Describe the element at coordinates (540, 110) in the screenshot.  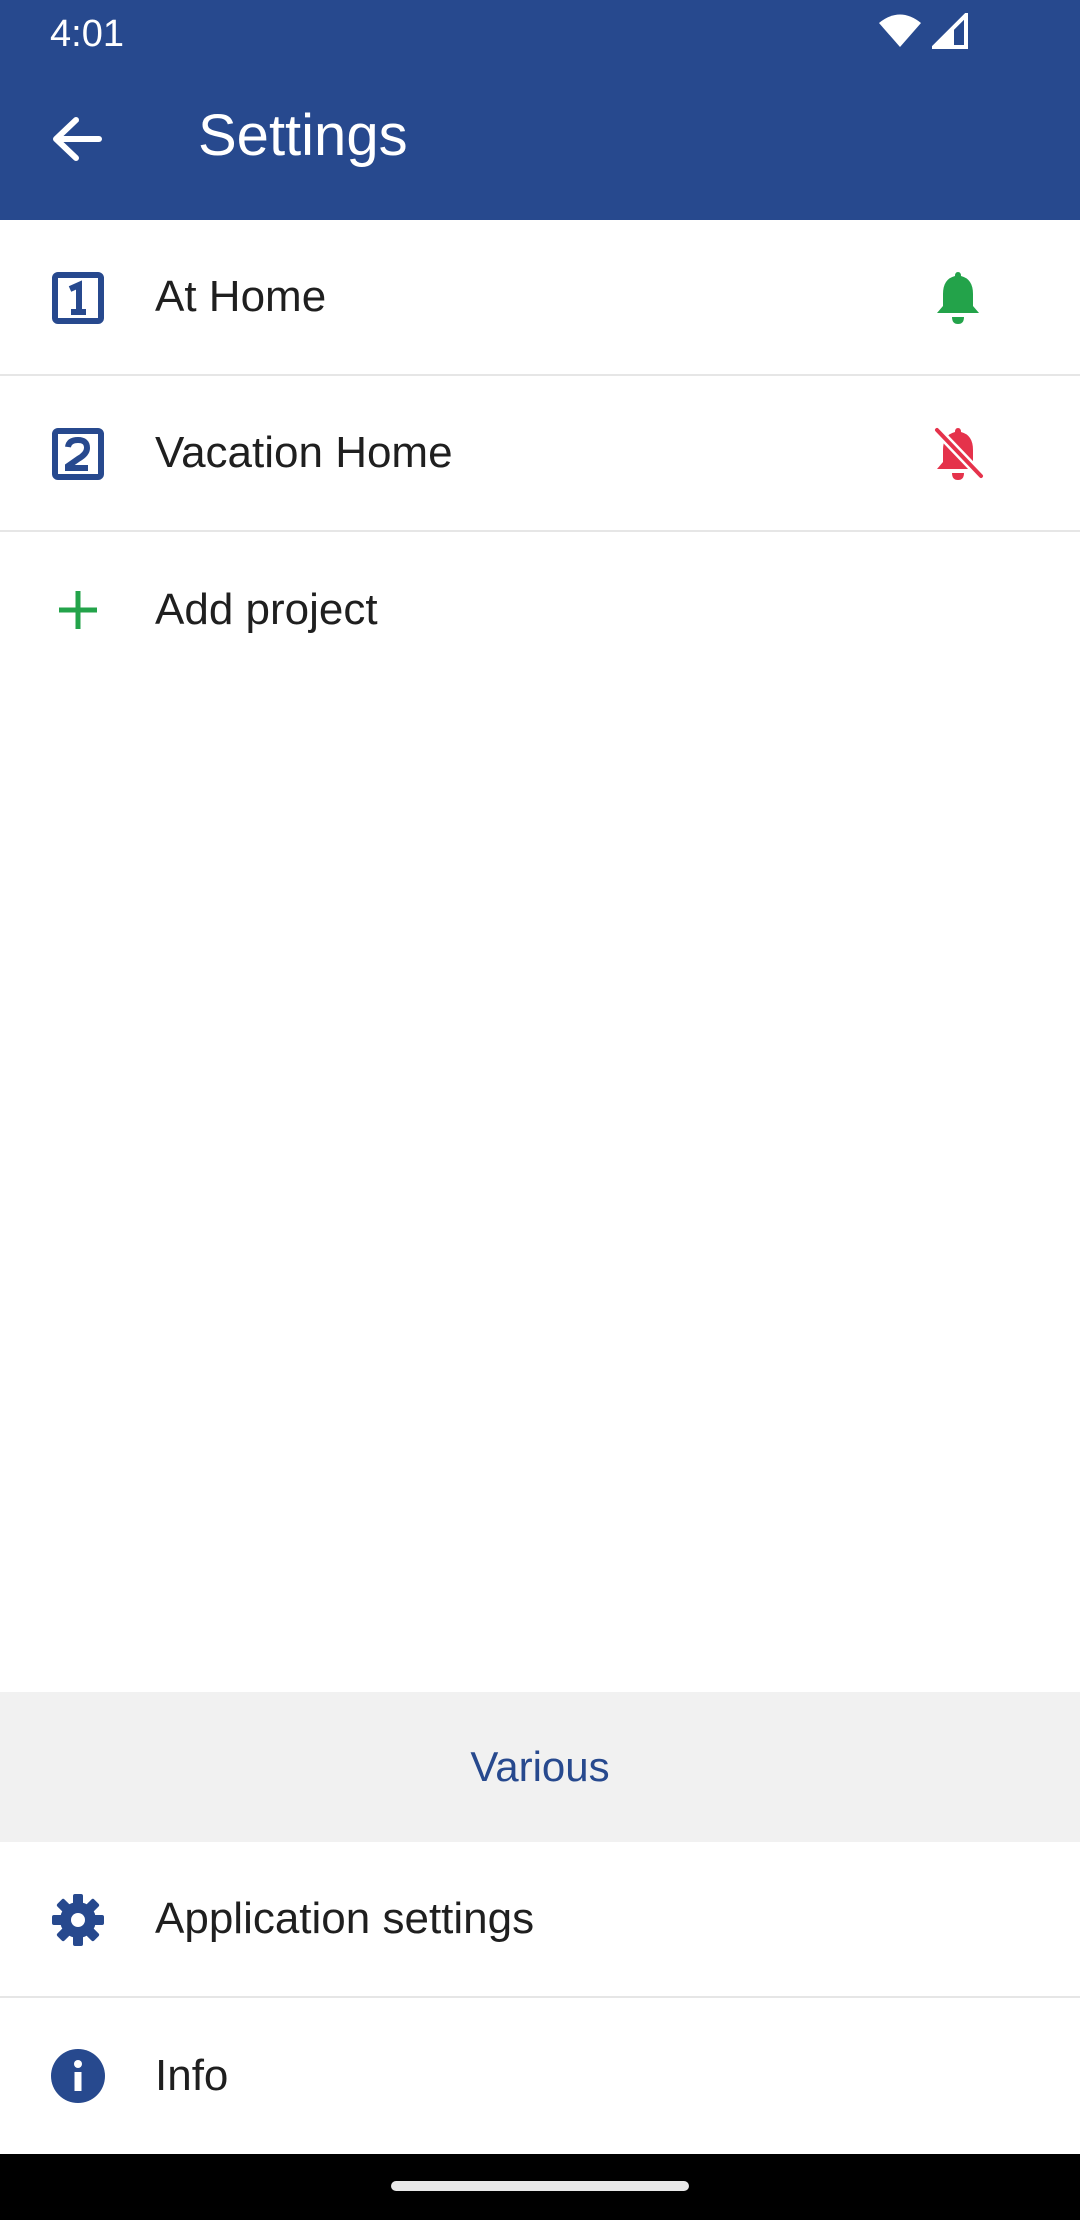
I see `app-bar: 4:01 Settings` at that location.